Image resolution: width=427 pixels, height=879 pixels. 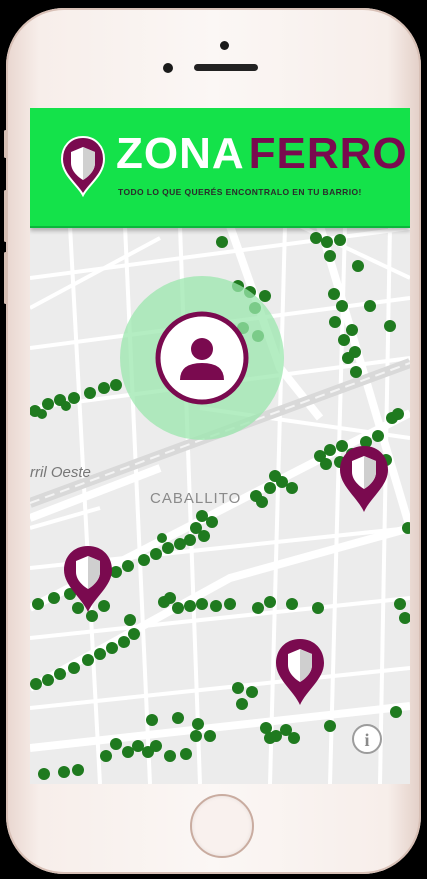 What do you see at coordinates (367, 739) in the screenshot?
I see `info-button: i` at bounding box center [367, 739].